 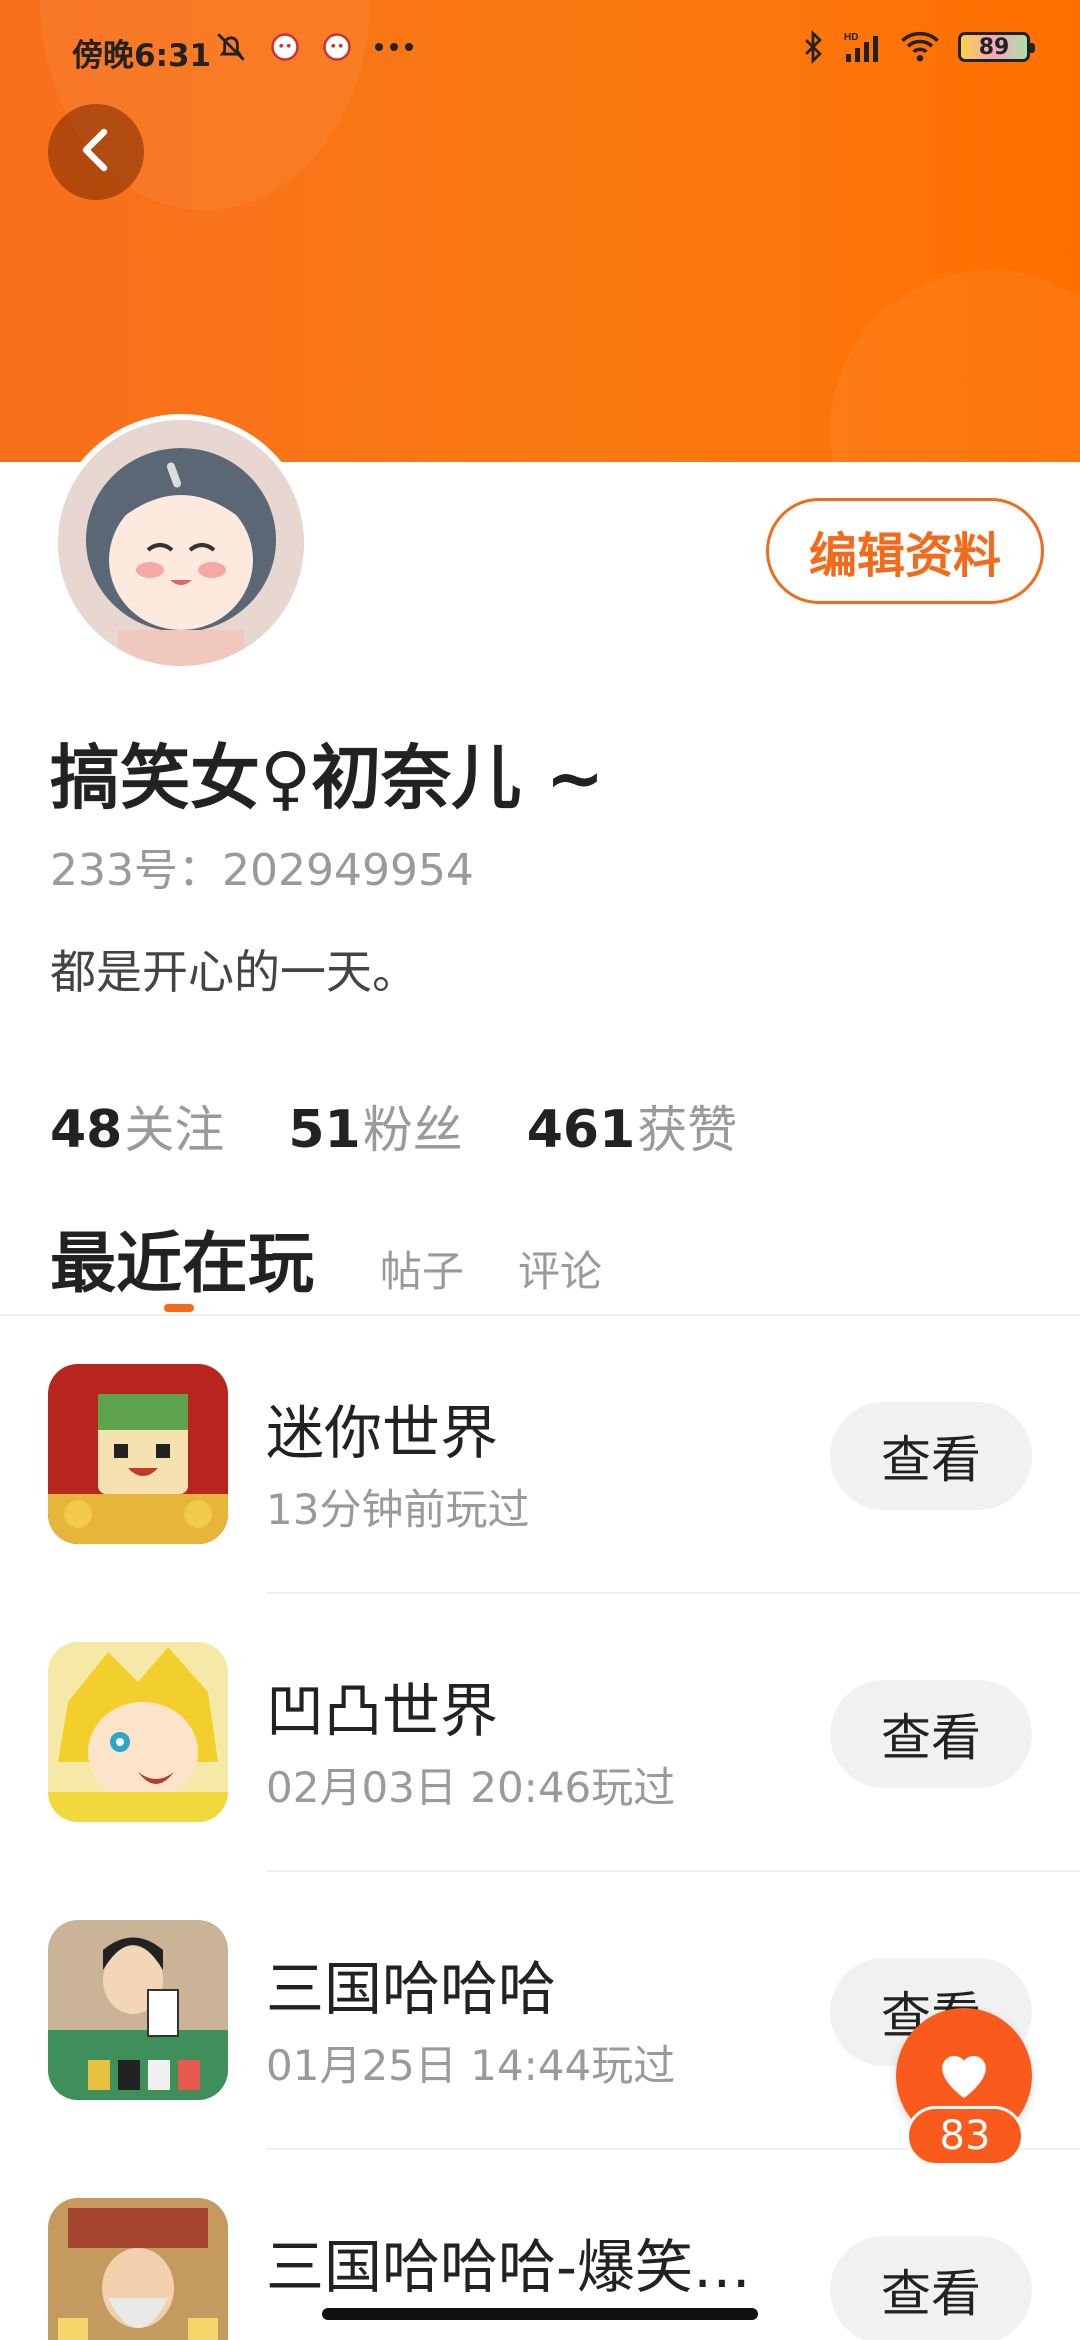 What do you see at coordinates (138, 1454) in the screenshot?
I see `game-icon-mini-world` at bounding box center [138, 1454].